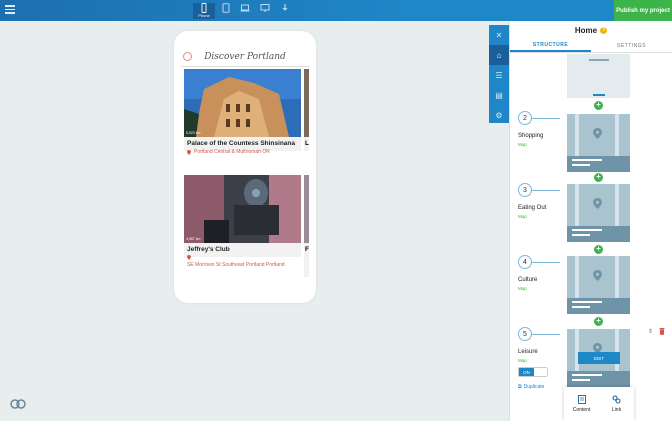 The height and width of the screenshot is (421, 672). Describe the element at coordinates (193, 133) in the screenshot. I see `place-distance: 5,923 km` at that location.